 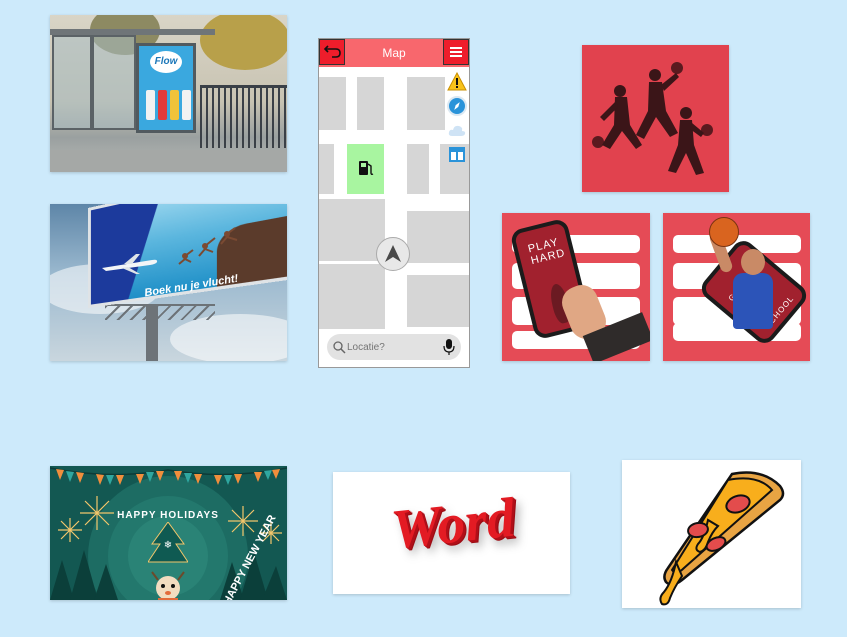 I want to click on basketball-players, so click(x=652, y=118).